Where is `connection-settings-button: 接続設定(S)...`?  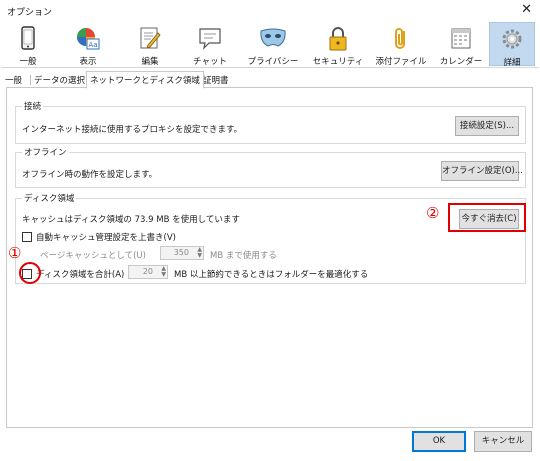 connection-settings-button: 接続設定(S)... is located at coordinates (487, 126).